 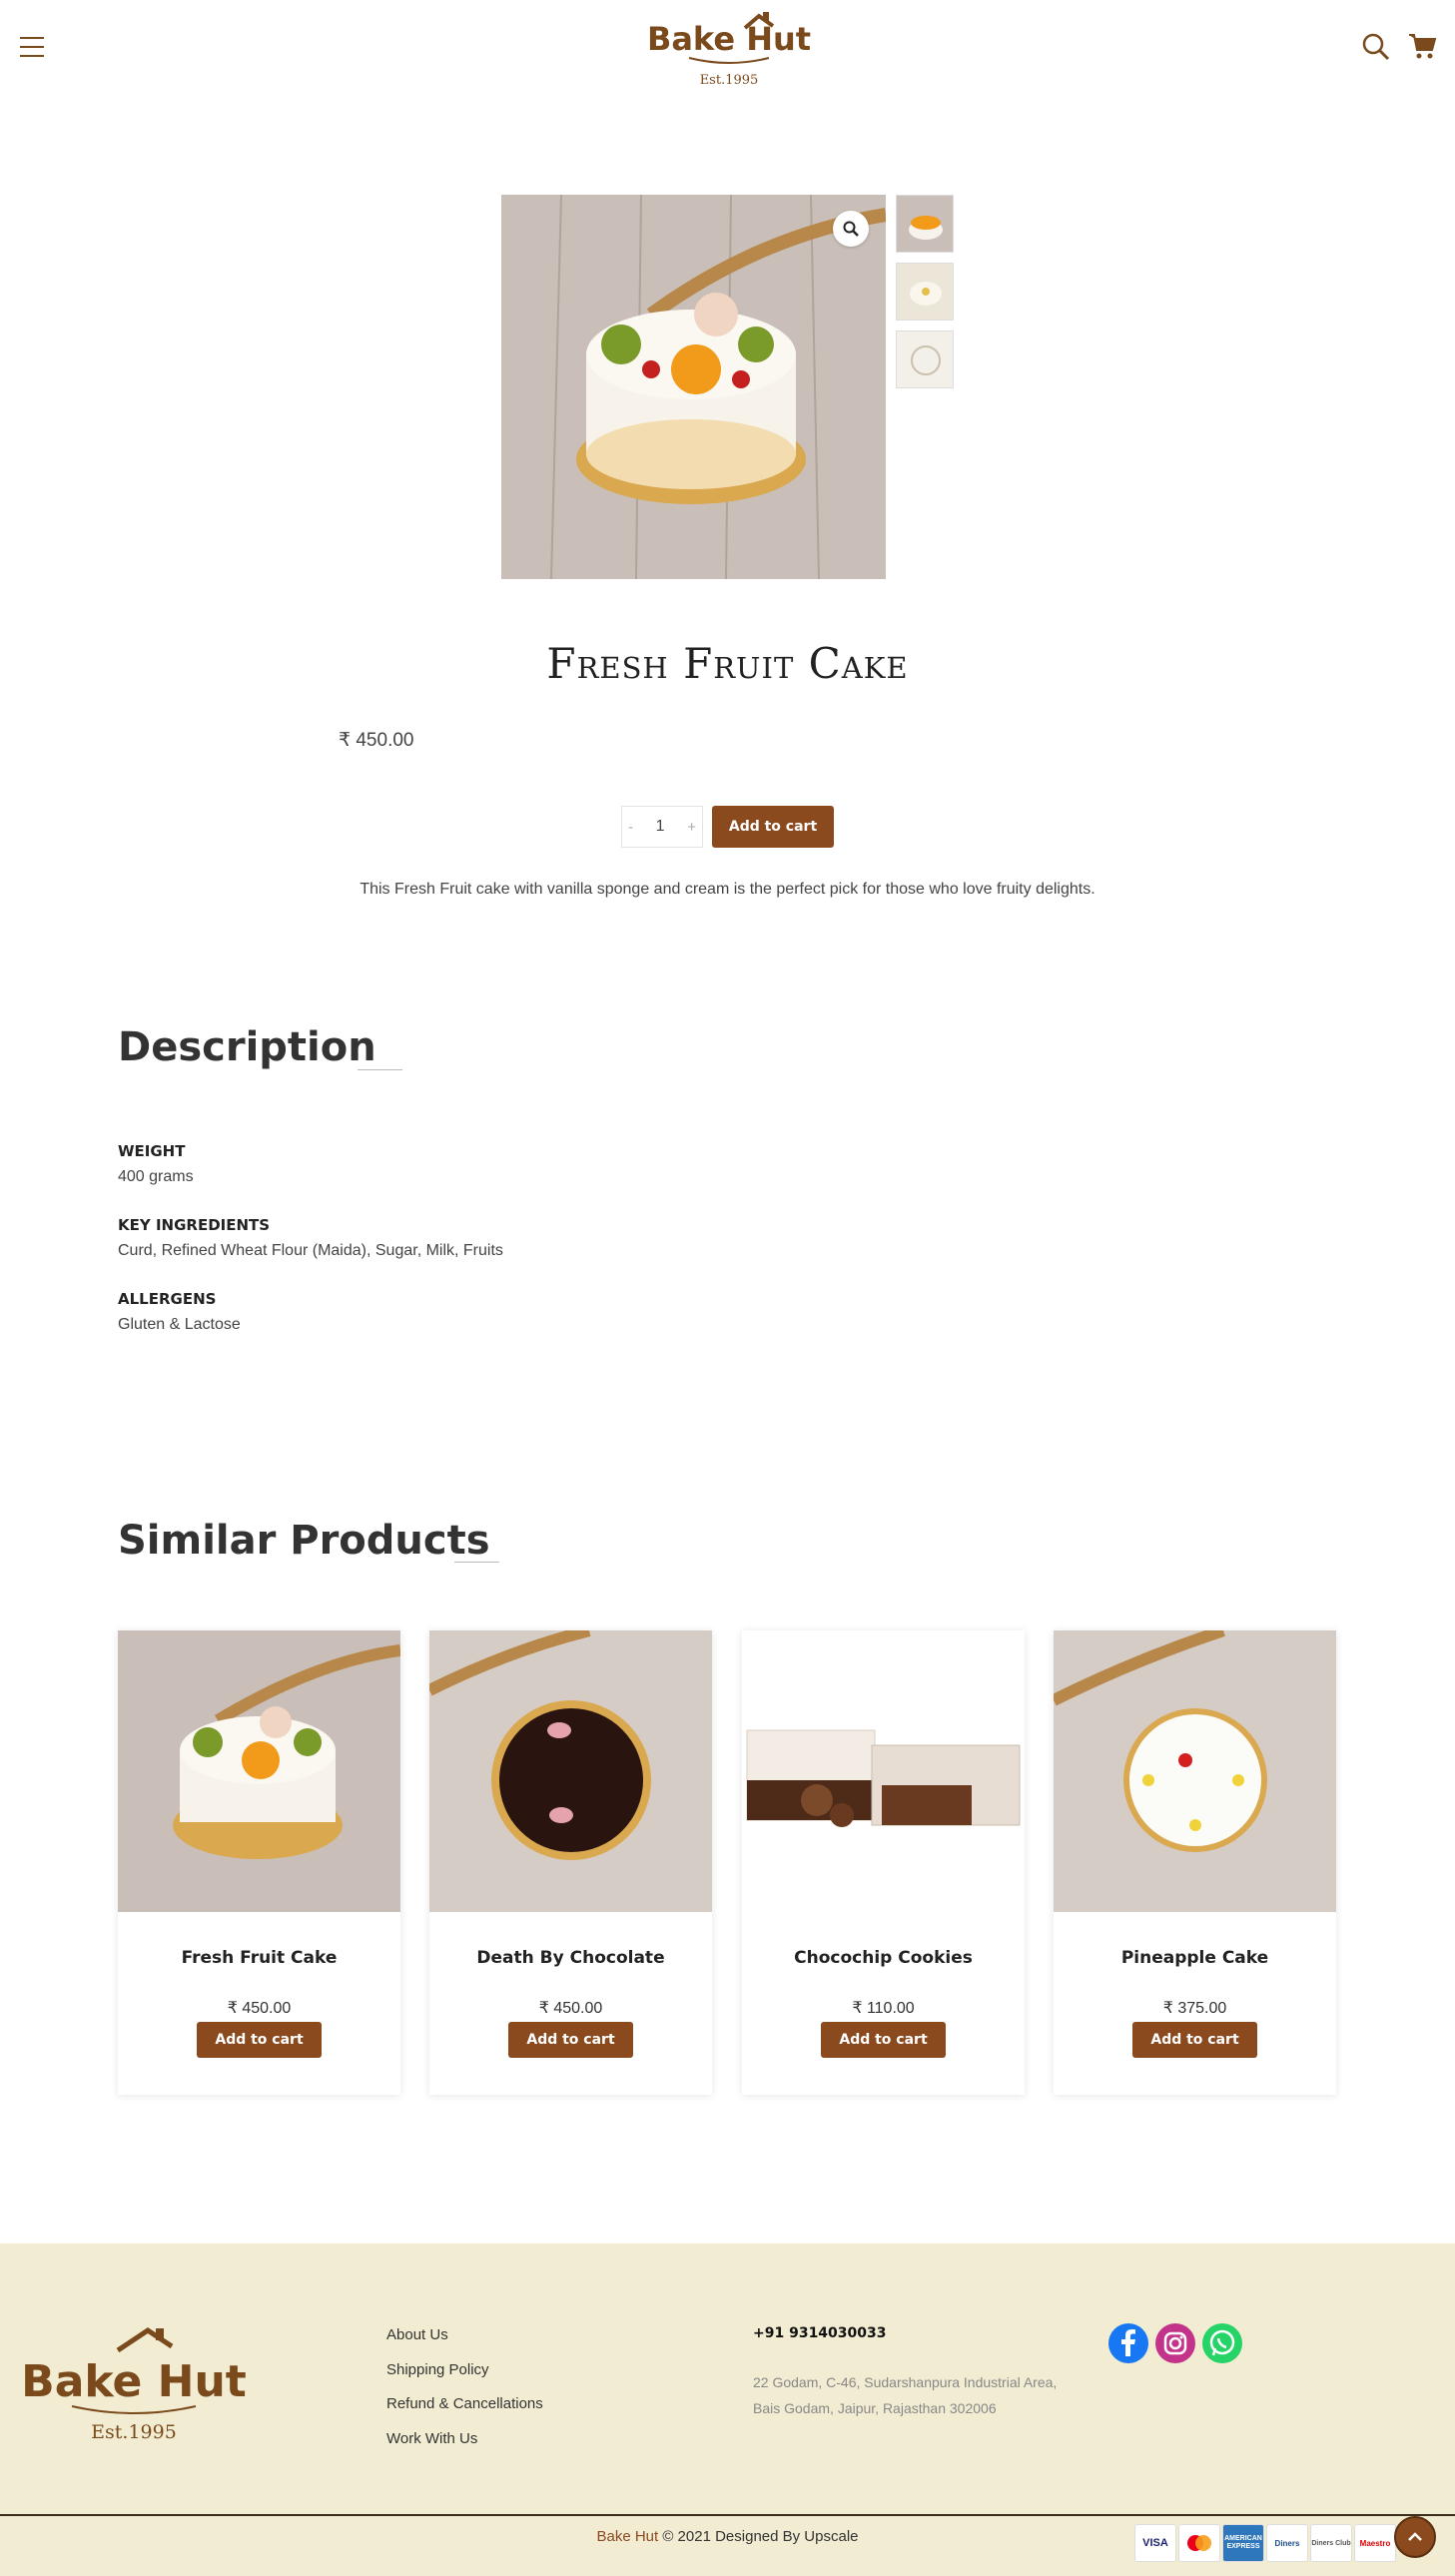 I want to click on hamburger-icon, so click(x=32, y=38).